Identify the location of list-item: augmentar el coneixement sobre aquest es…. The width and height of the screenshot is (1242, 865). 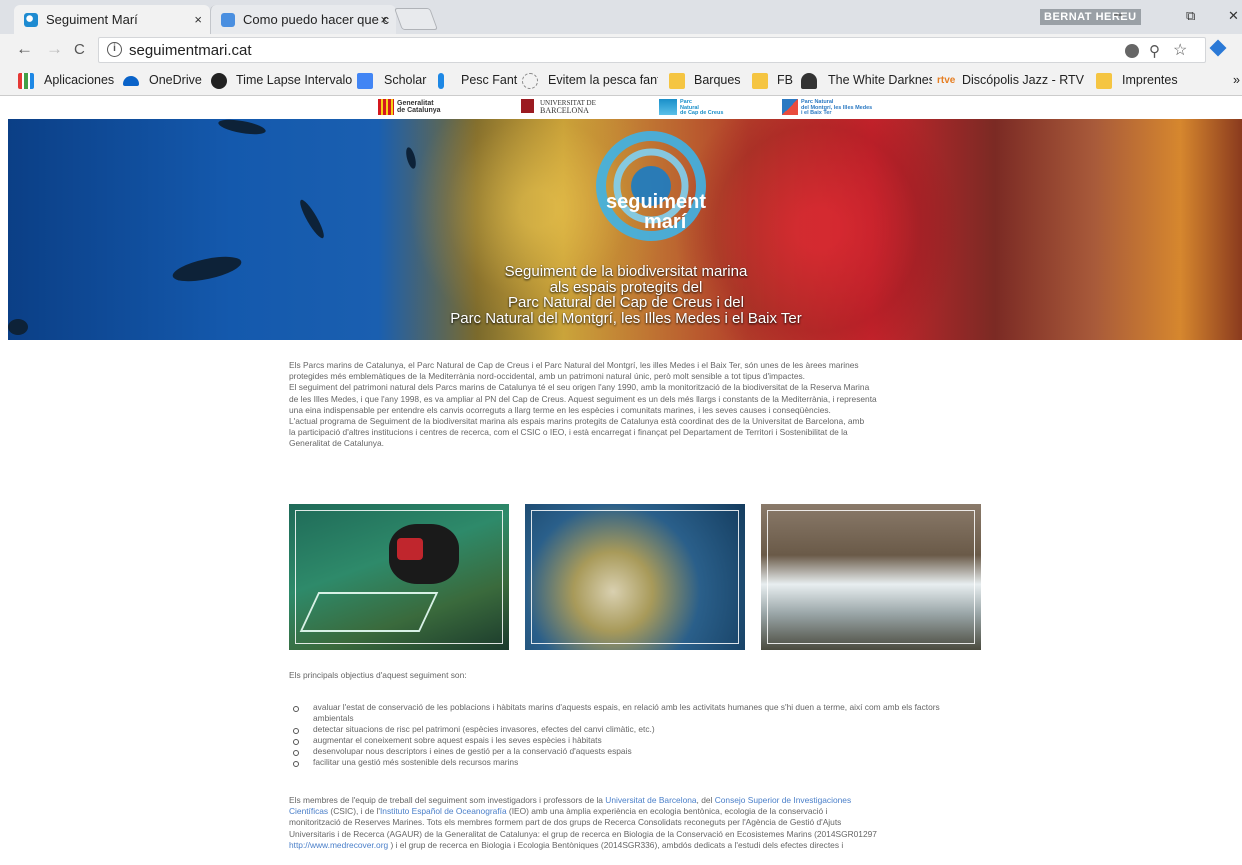
(634, 740).